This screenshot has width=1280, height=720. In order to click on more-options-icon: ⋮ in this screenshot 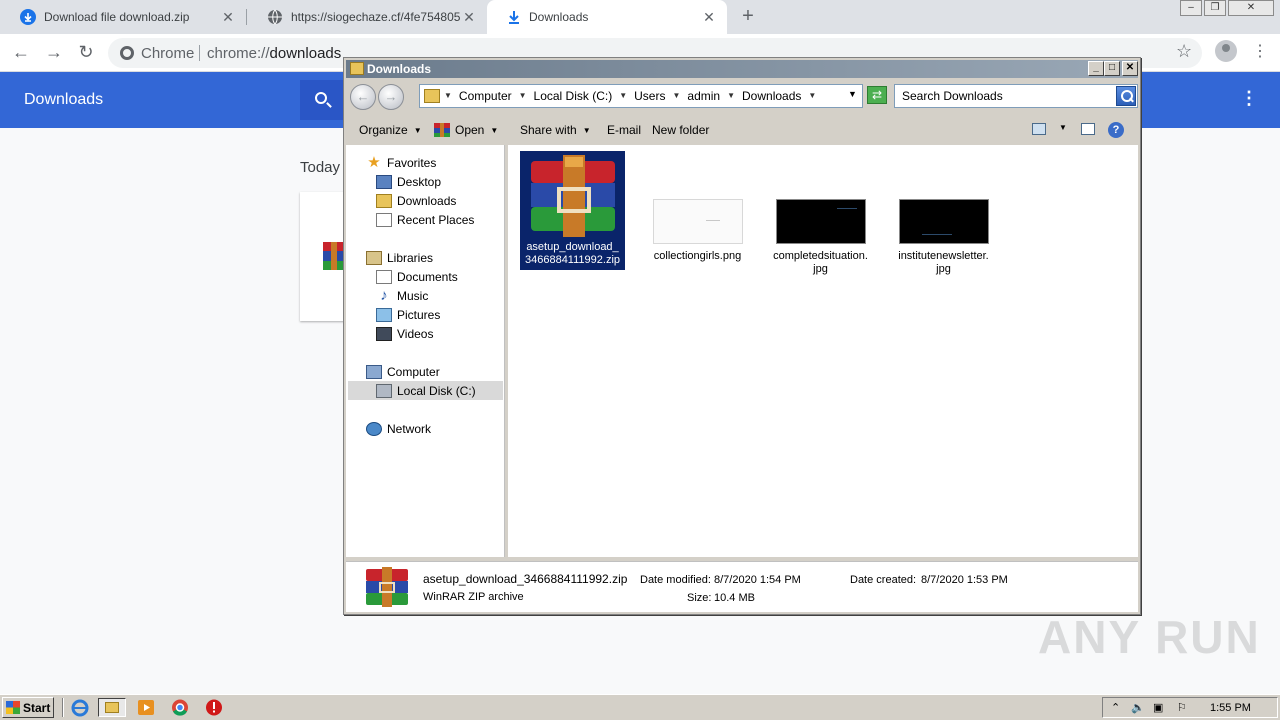, I will do `click(1249, 98)`.